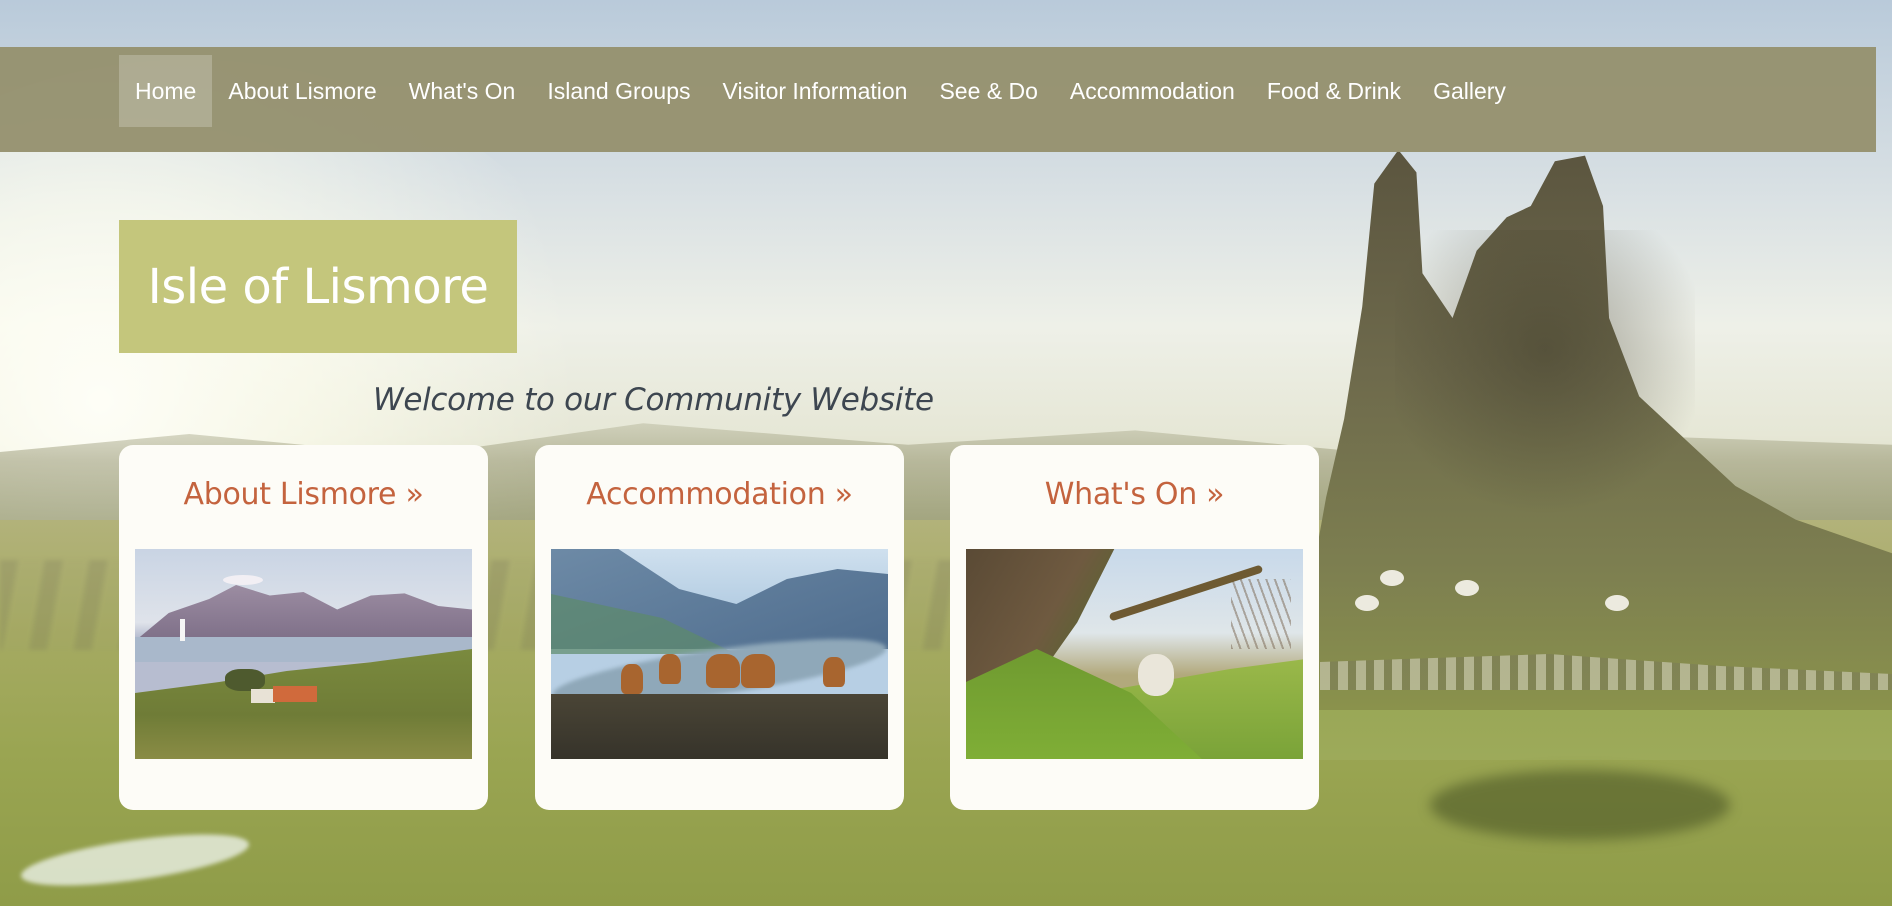  What do you see at coordinates (302, 91) in the screenshot?
I see `nav-item-about-lismore: About Lismore` at bounding box center [302, 91].